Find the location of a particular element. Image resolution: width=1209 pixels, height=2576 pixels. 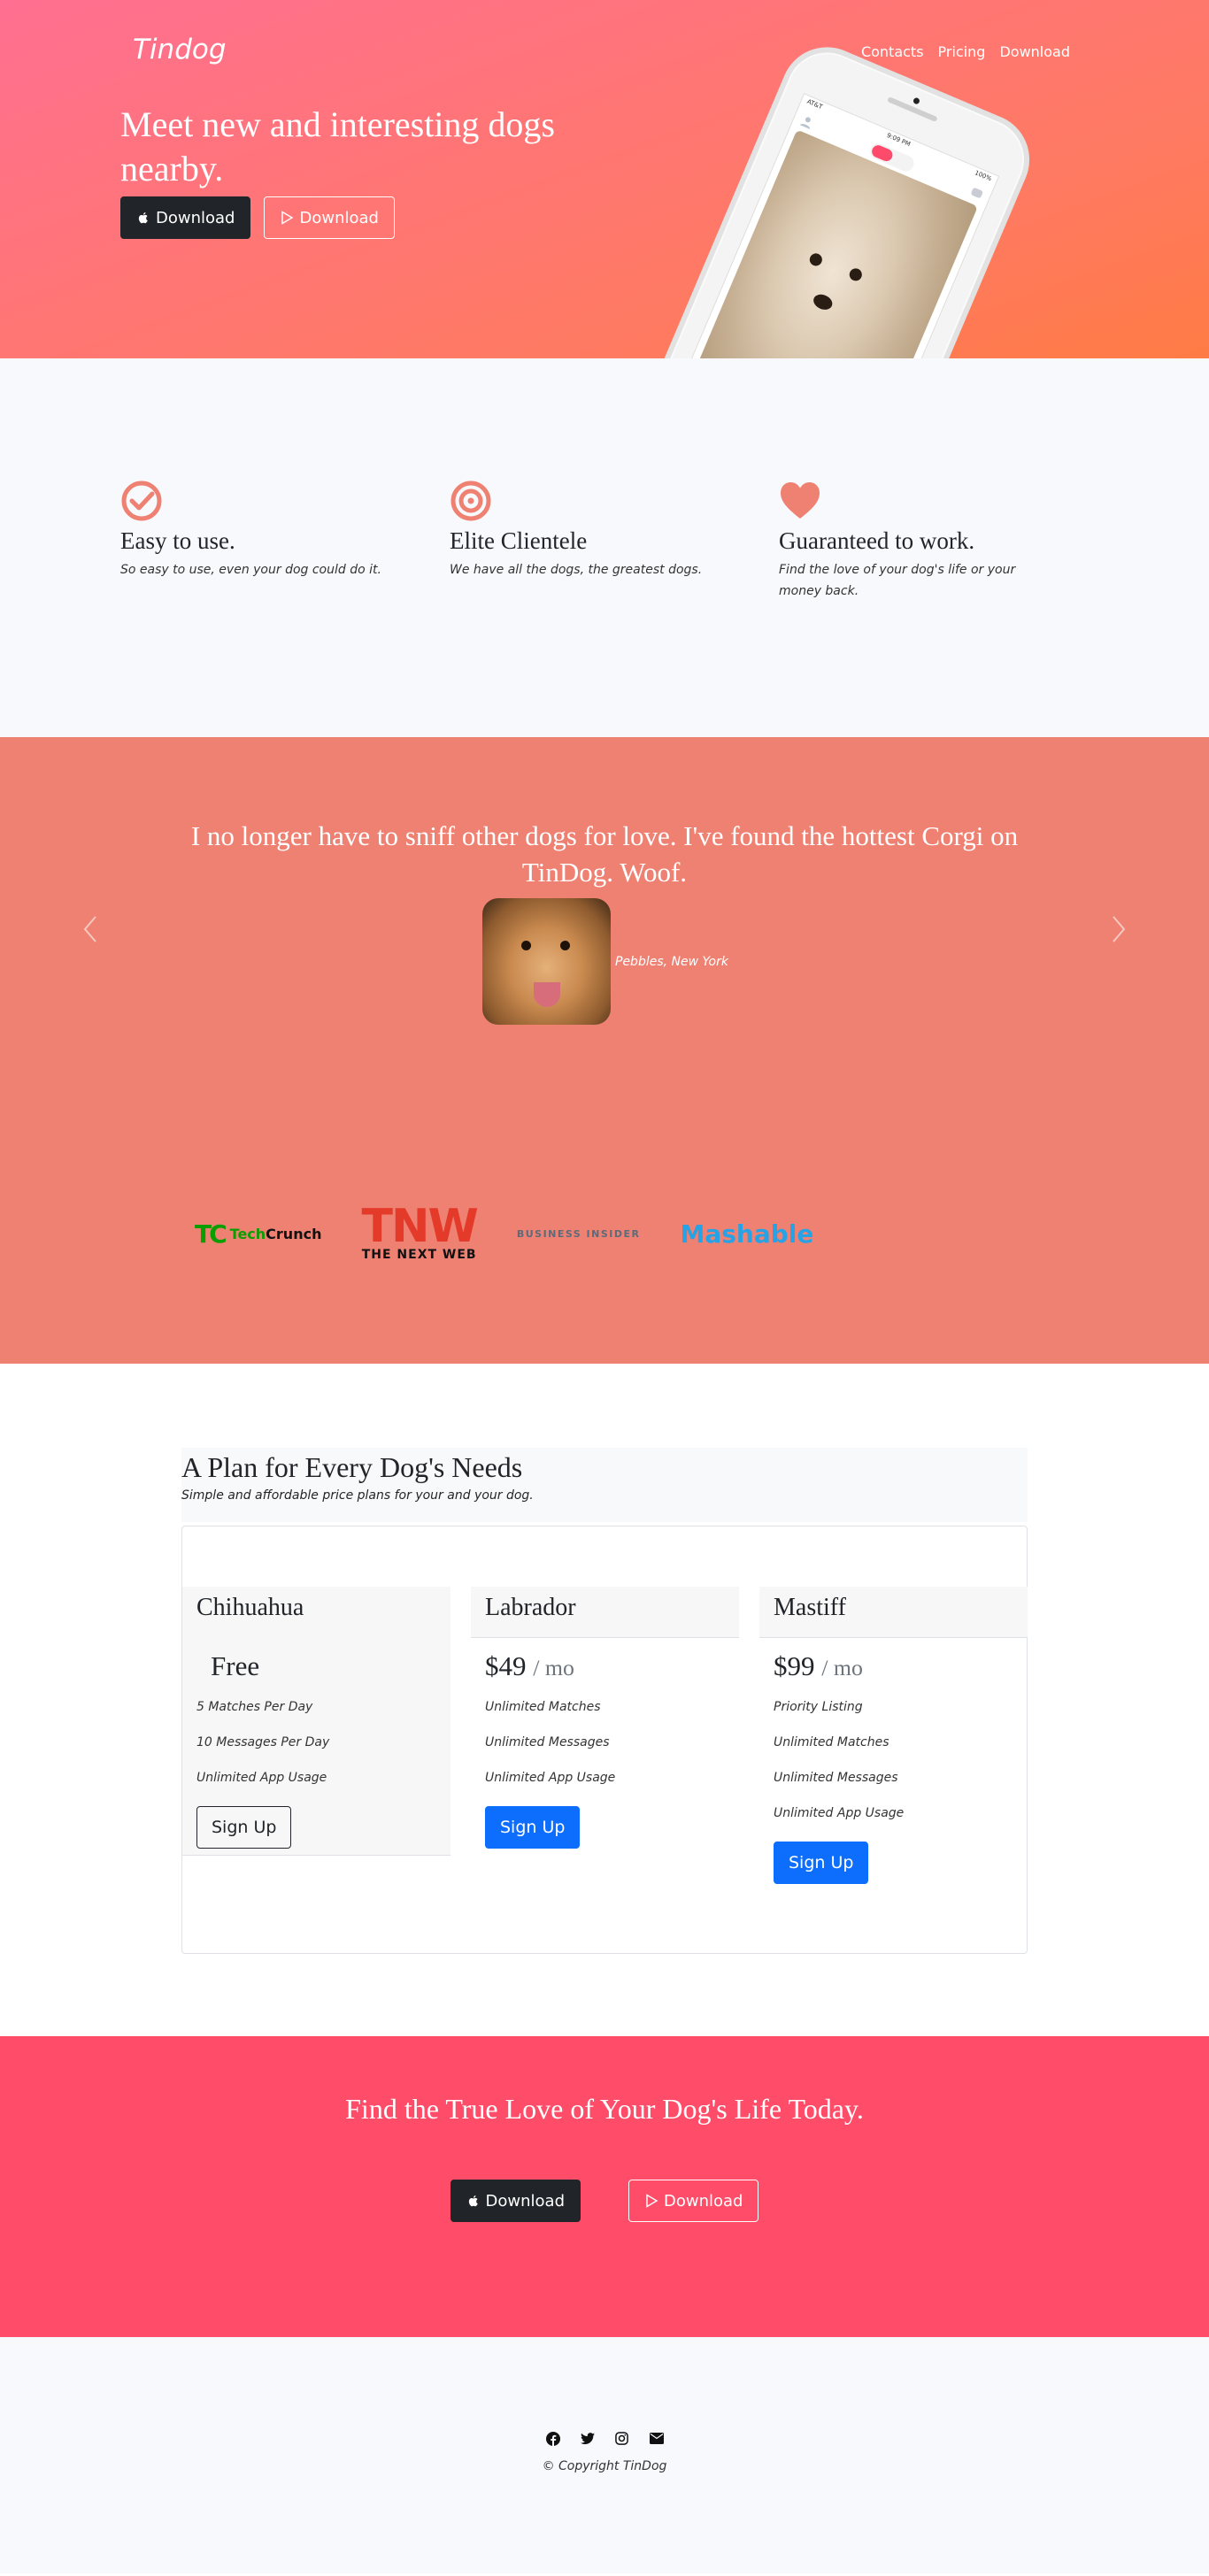

cta-apple-download-button: Download is located at coordinates (515, 2201).